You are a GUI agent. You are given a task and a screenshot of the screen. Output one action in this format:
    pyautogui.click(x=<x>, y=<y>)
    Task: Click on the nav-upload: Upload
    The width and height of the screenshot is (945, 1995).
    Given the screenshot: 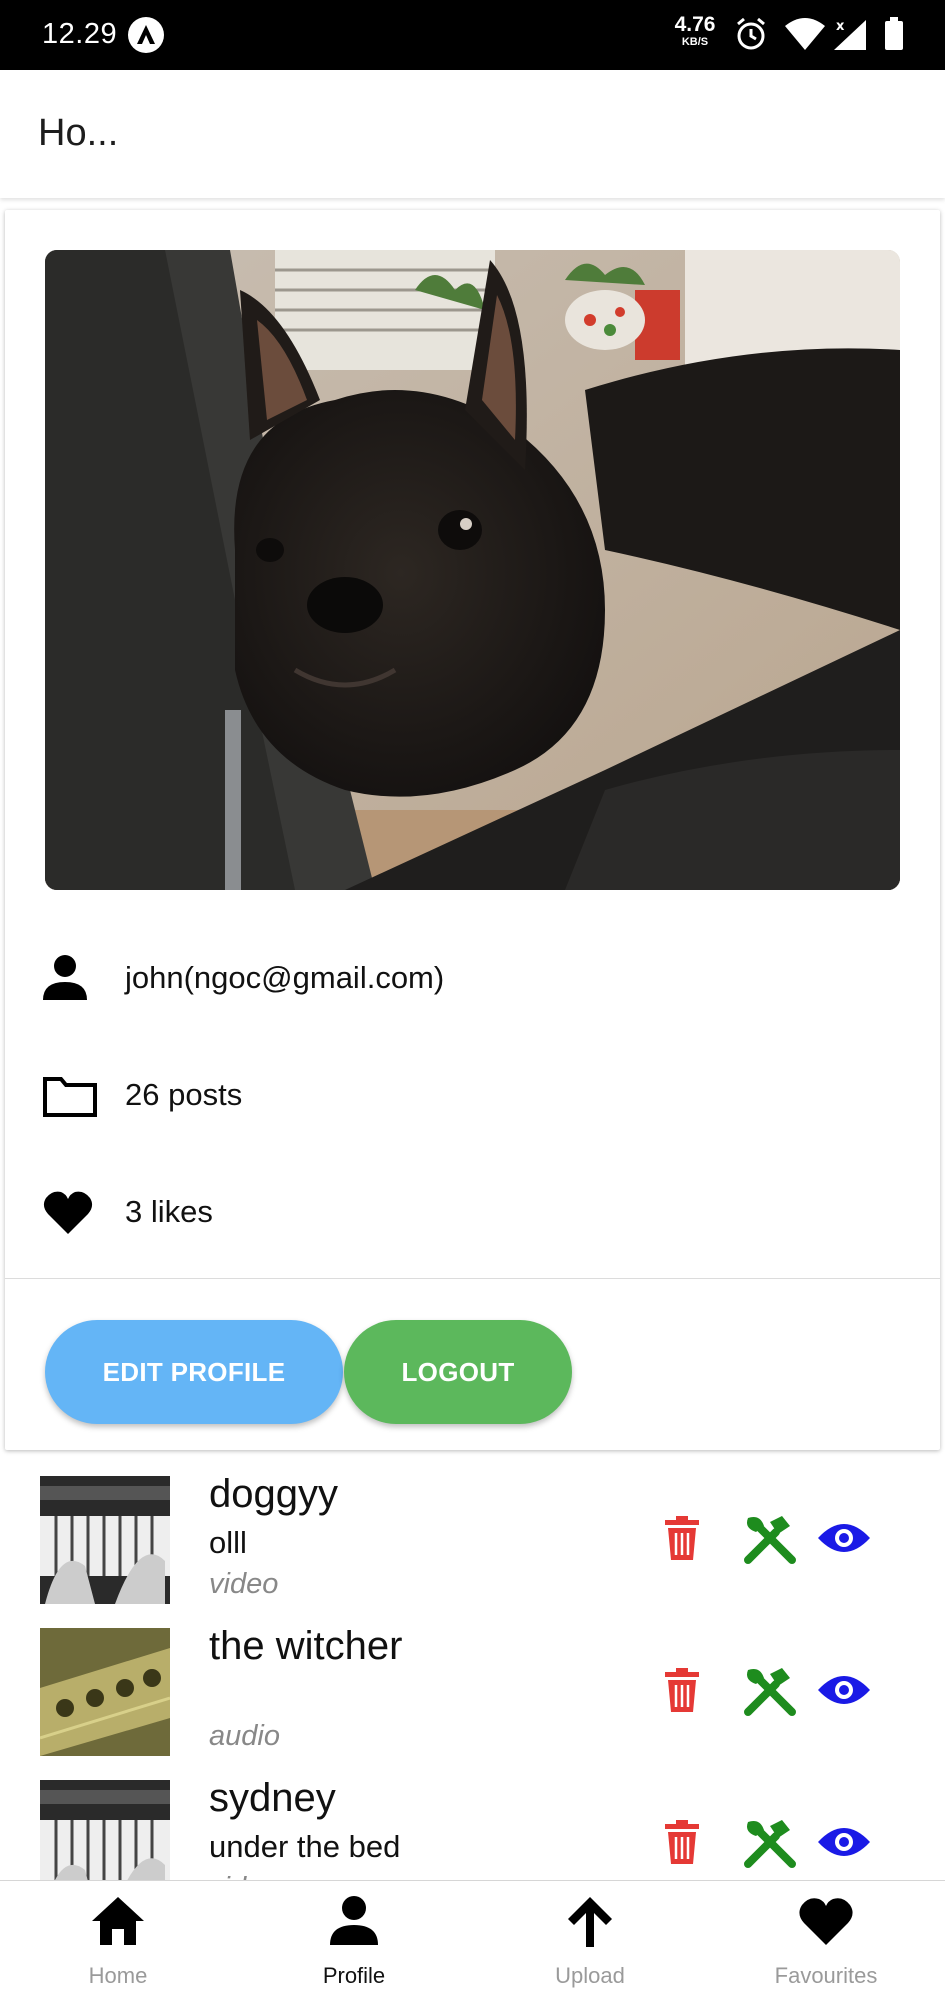 What is the action you would take?
    pyautogui.click(x=590, y=1938)
    